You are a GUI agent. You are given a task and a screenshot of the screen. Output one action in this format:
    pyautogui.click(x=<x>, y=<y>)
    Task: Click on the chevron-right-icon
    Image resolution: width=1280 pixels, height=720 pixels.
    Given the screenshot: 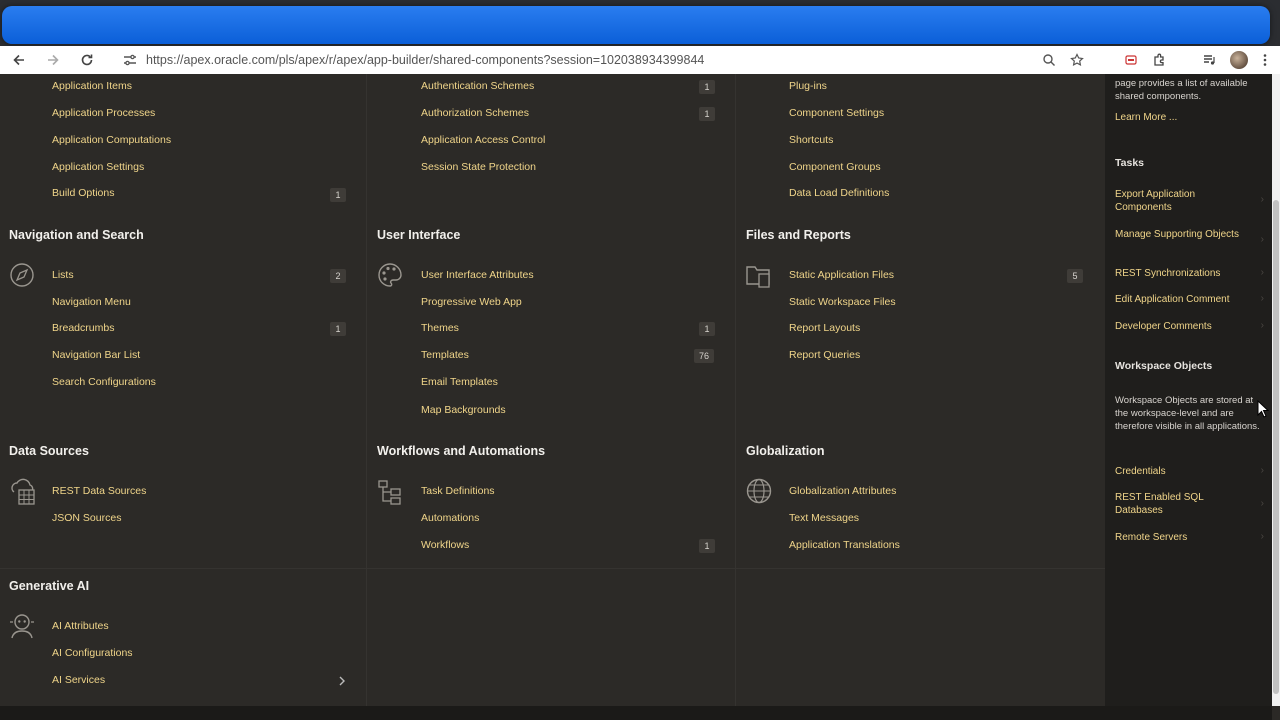 What is the action you would take?
    pyautogui.click(x=342, y=681)
    